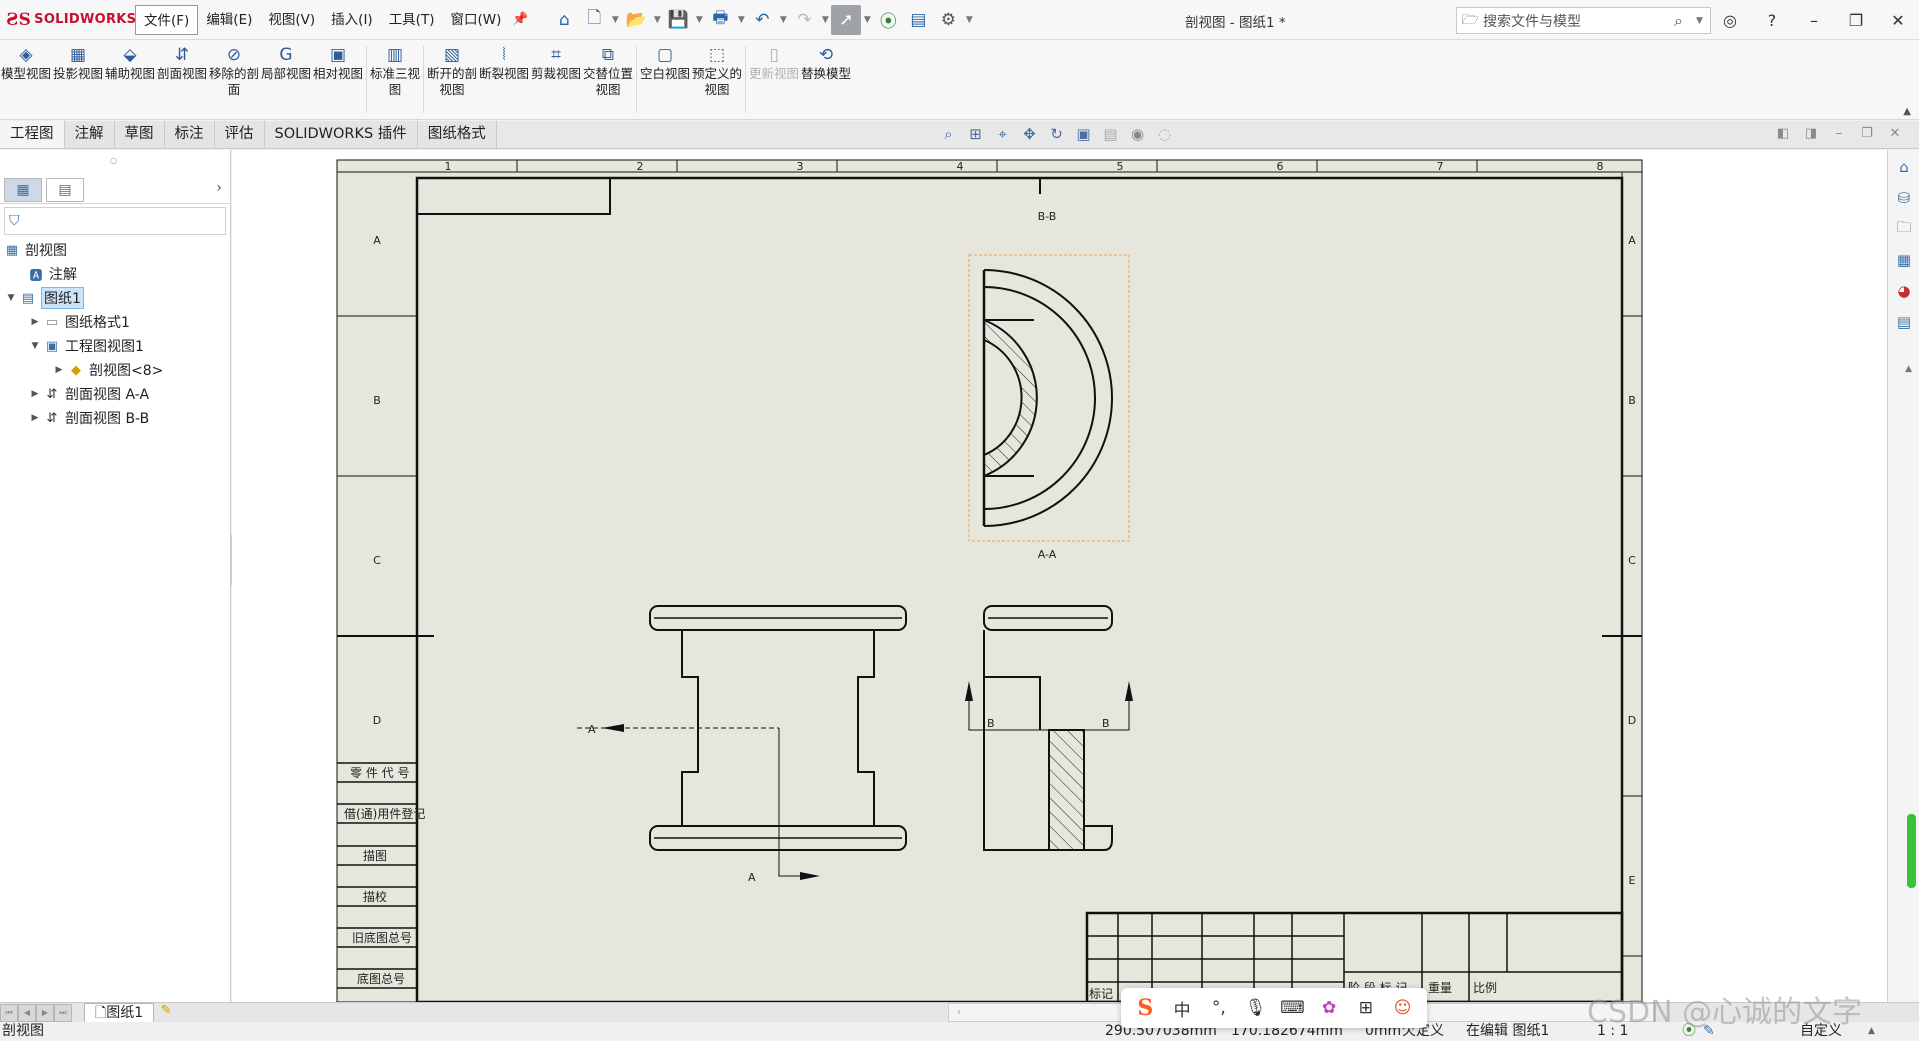 The image size is (1919, 1041). I want to click on menu-window: 窗口(W), so click(475, 20).